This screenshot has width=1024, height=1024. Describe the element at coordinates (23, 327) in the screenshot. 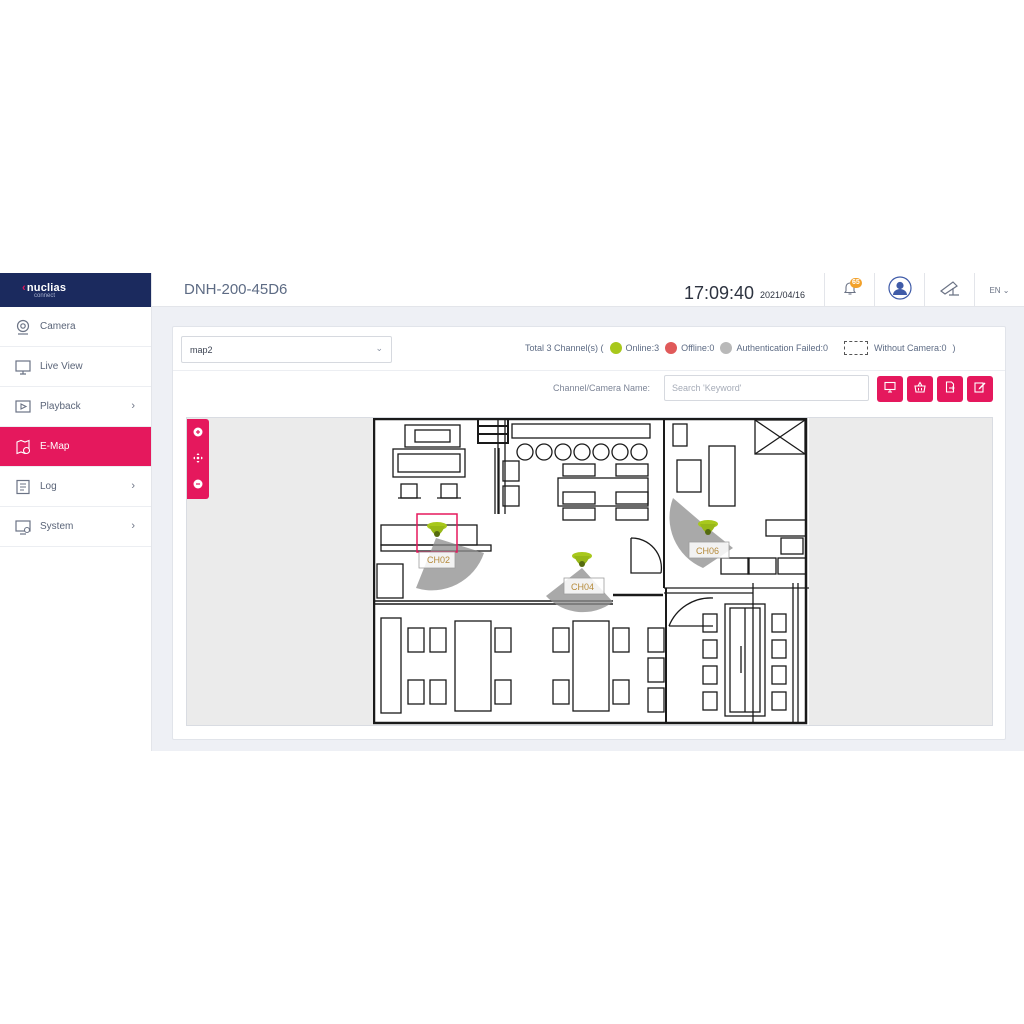

I see `camera-icon` at that location.